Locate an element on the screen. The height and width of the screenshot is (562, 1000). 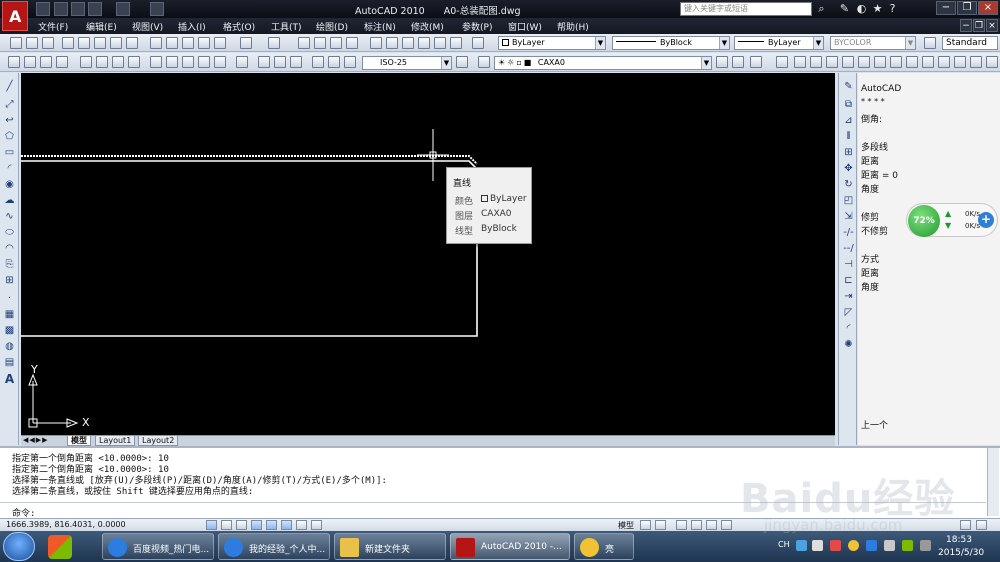
copy-object-icon: ⧉ is located at coordinates (848, 105).